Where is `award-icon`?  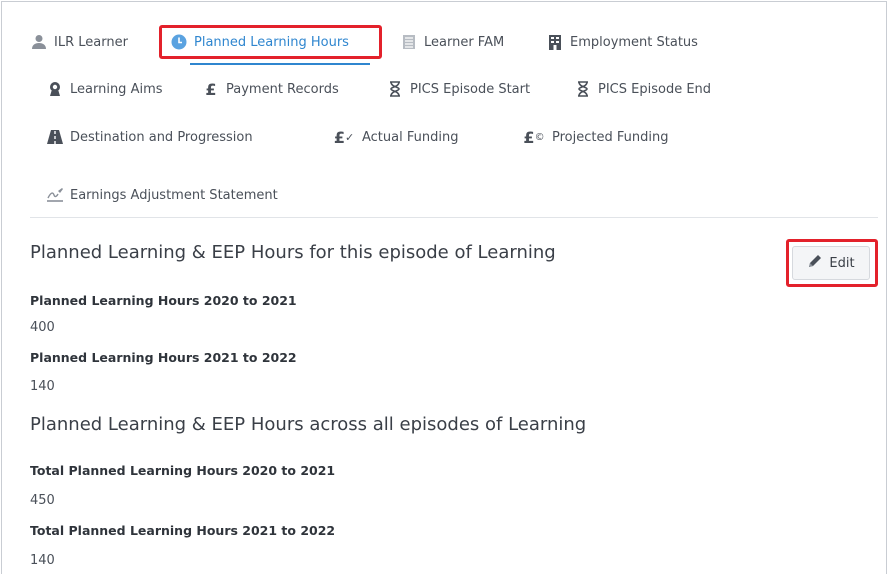
award-icon is located at coordinates (55, 89).